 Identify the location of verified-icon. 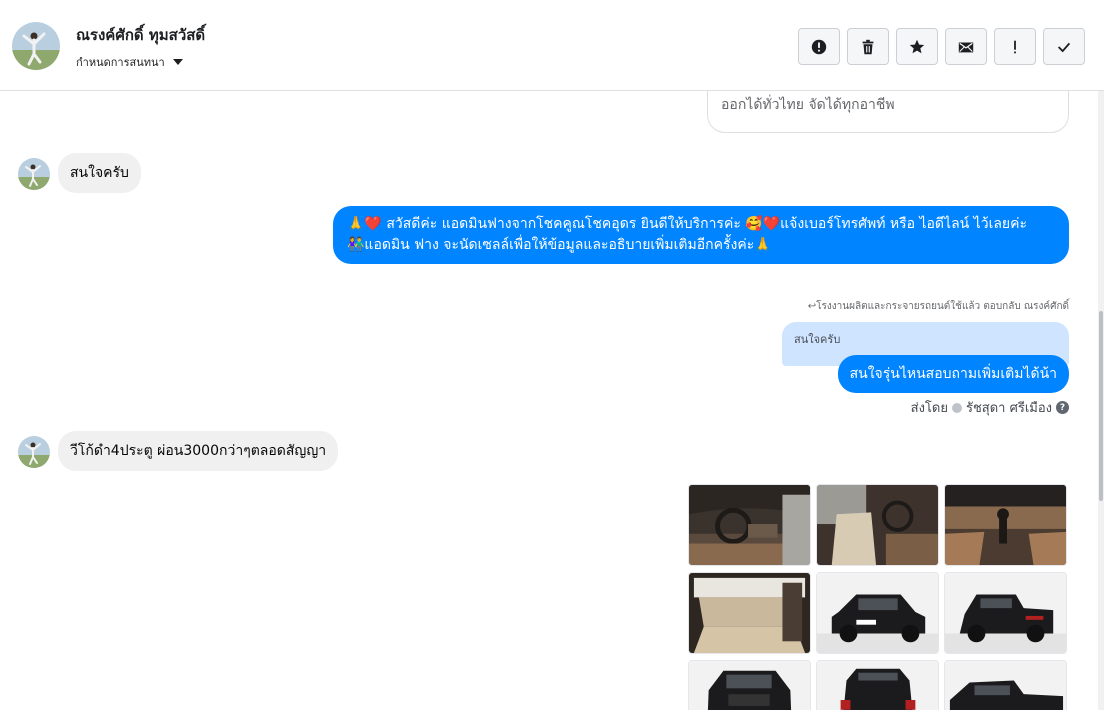
(956, 407).